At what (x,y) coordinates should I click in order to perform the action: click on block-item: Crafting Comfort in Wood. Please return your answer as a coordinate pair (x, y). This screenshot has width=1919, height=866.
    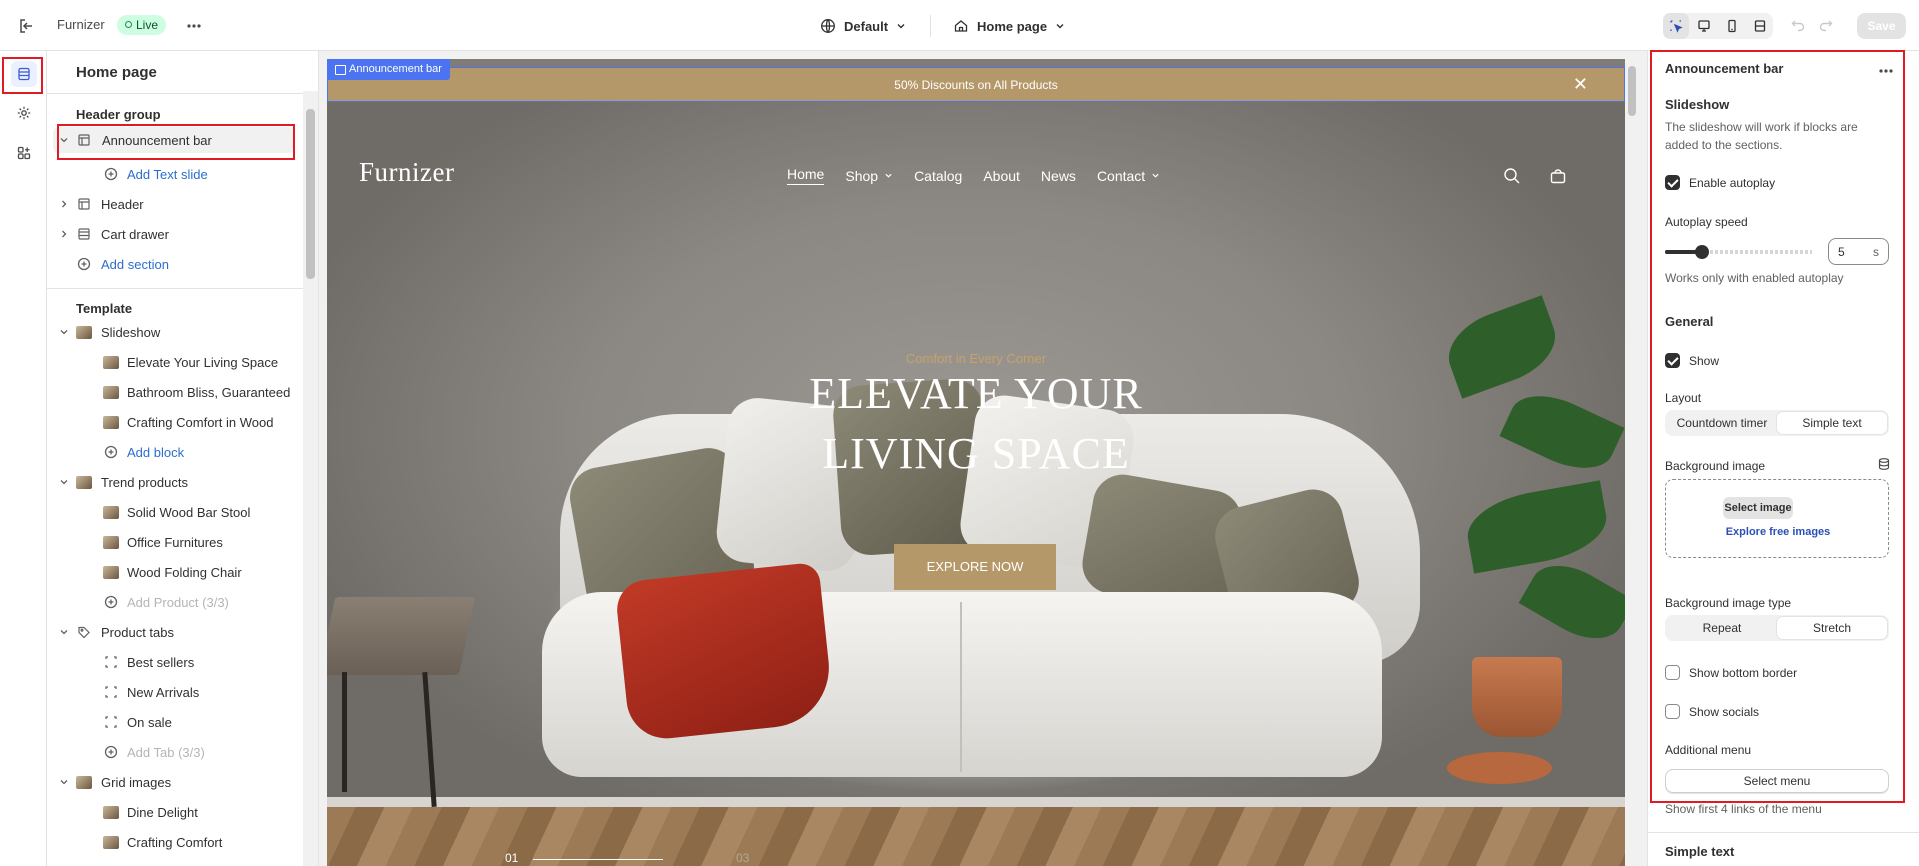
    Looking at the image, I should click on (175, 422).